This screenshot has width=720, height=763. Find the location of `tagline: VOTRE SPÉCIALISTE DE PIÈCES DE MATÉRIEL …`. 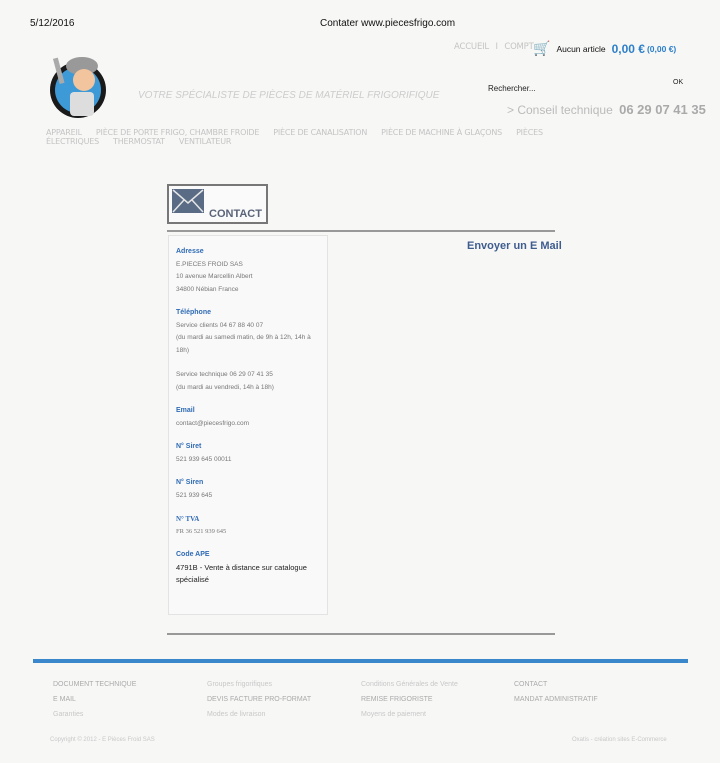

tagline: VOTRE SPÉCIALISTE DE PIÈCES DE MATÉRIEL … is located at coordinates (289, 95).